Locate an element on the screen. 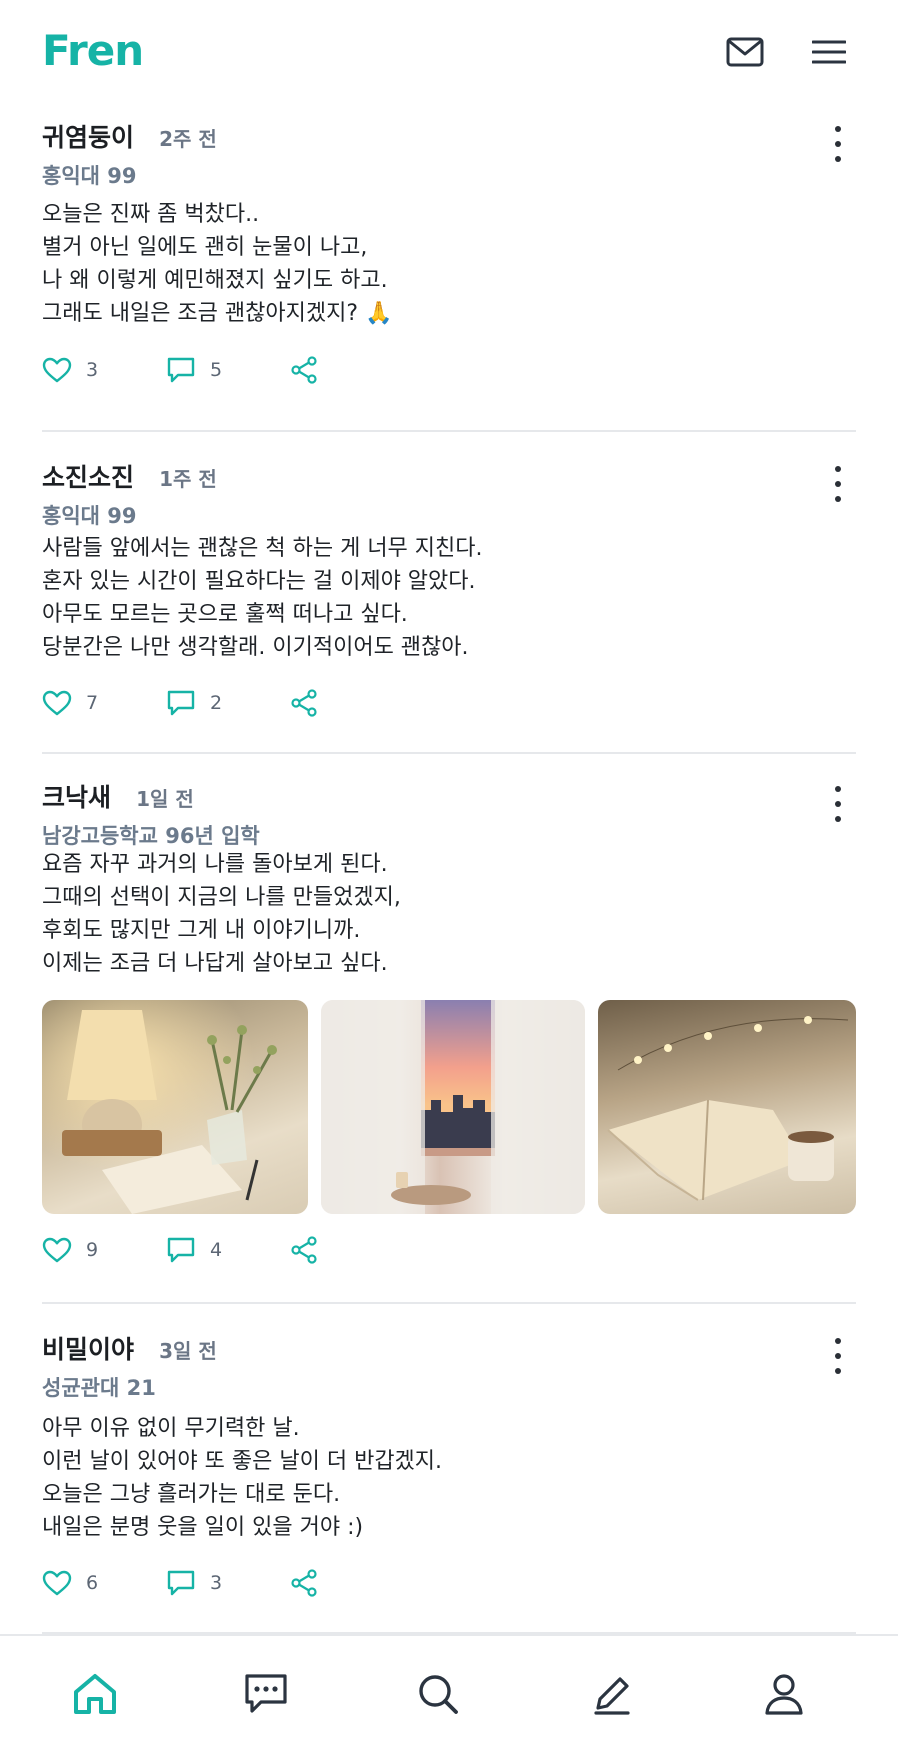  lamp-desk-photo is located at coordinates (175, 1107).